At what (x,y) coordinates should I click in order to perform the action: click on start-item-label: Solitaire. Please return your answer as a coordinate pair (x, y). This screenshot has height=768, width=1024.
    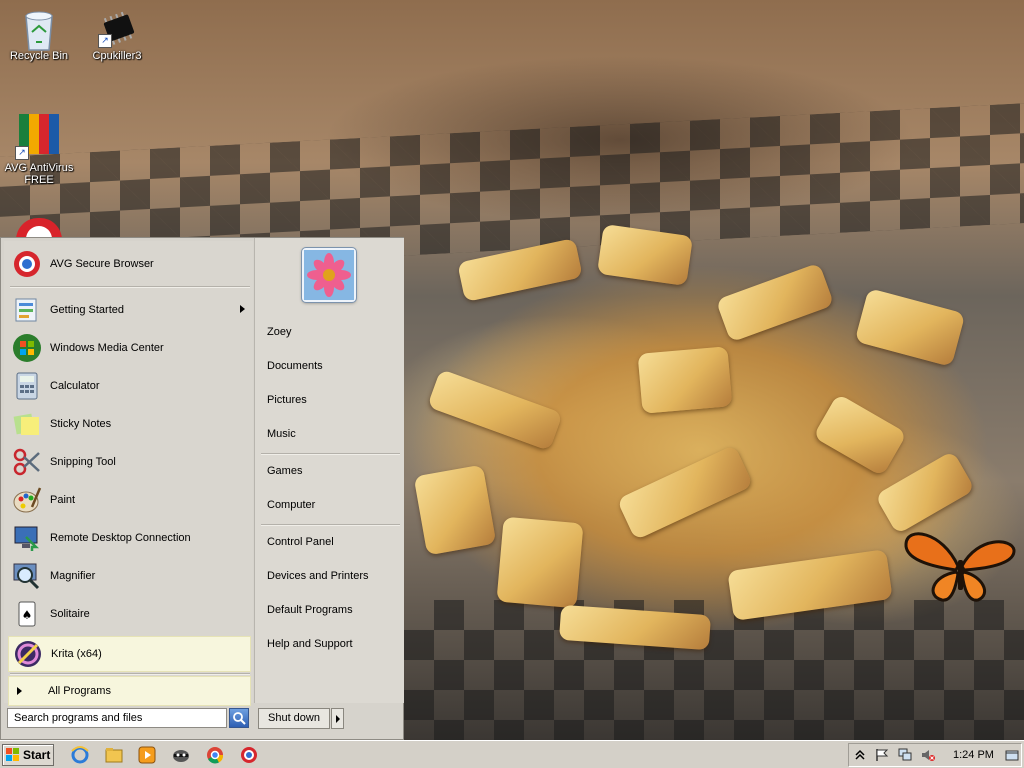
    Looking at the image, I should click on (70, 614).